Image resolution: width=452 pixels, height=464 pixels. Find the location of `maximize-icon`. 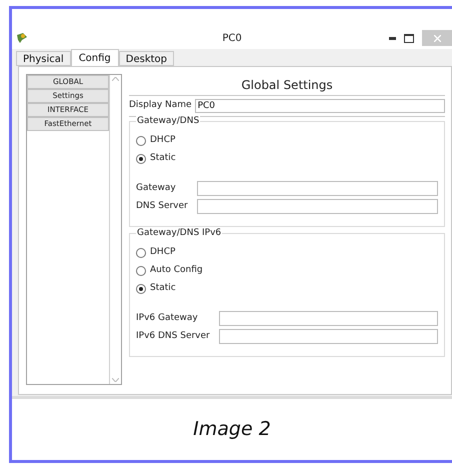

maximize-icon is located at coordinates (409, 38).